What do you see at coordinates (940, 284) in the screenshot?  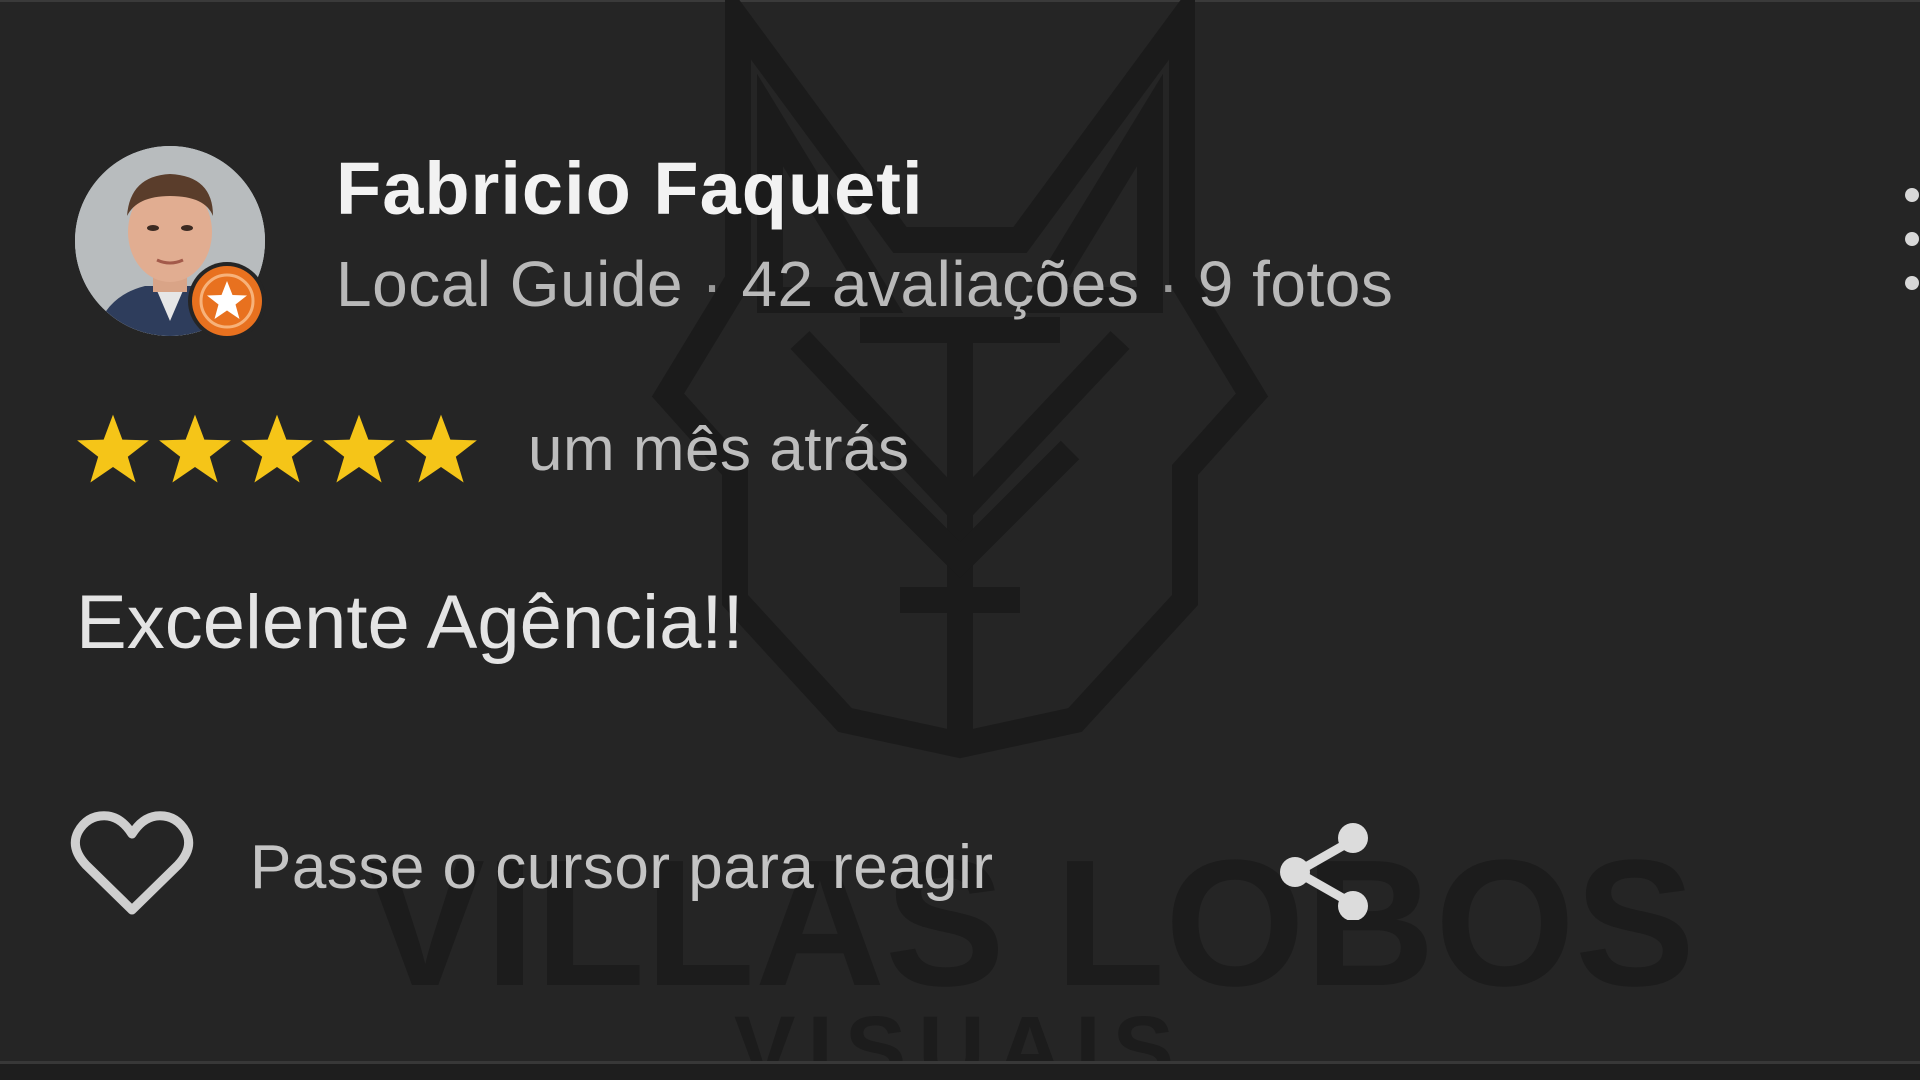 I see `author-reviews-count: 42 avaliações` at bounding box center [940, 284].